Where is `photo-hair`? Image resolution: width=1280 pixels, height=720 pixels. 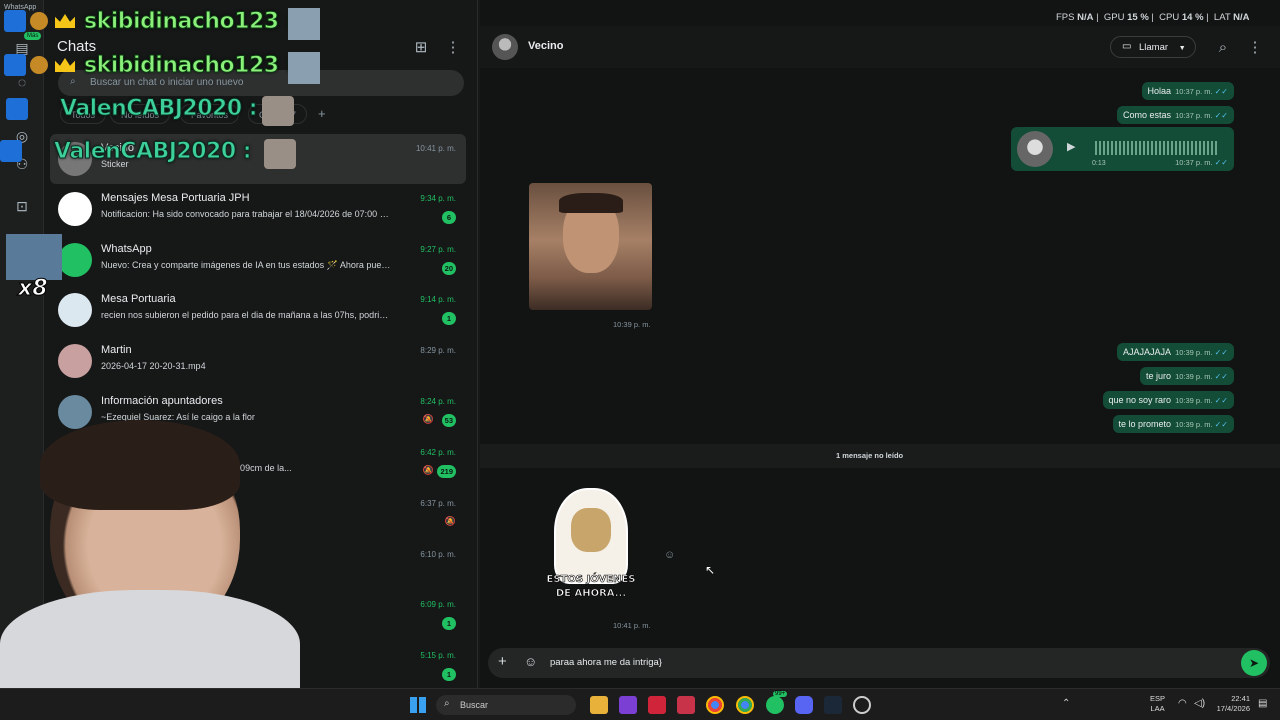 photo-hair is located at coordinates (591, 203).